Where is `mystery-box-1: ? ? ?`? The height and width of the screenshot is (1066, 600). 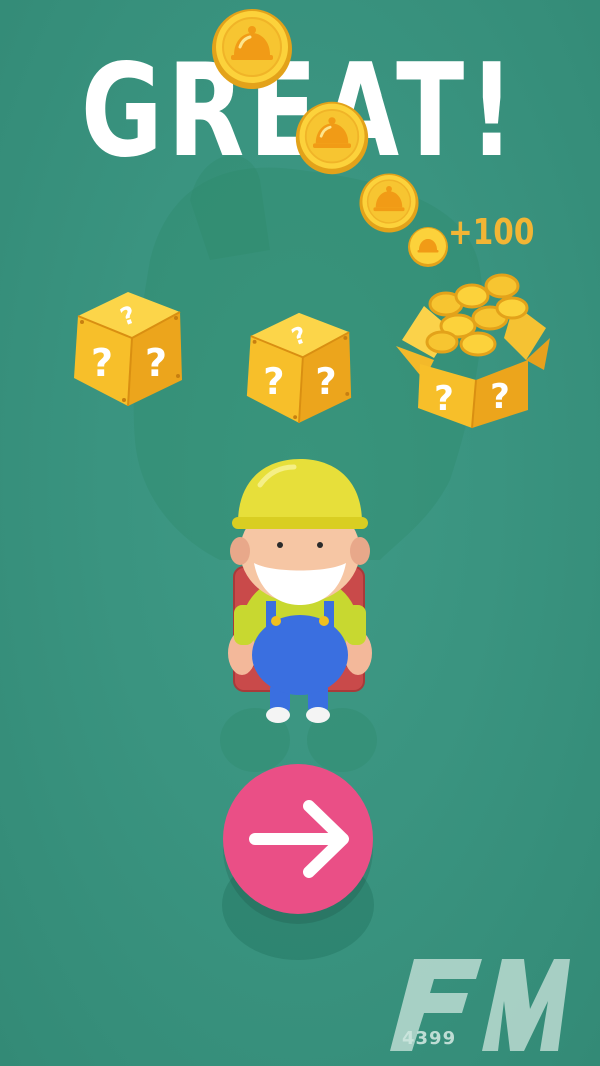
mystery-box-1: ? ? ? is located at coordinates (128, 346).